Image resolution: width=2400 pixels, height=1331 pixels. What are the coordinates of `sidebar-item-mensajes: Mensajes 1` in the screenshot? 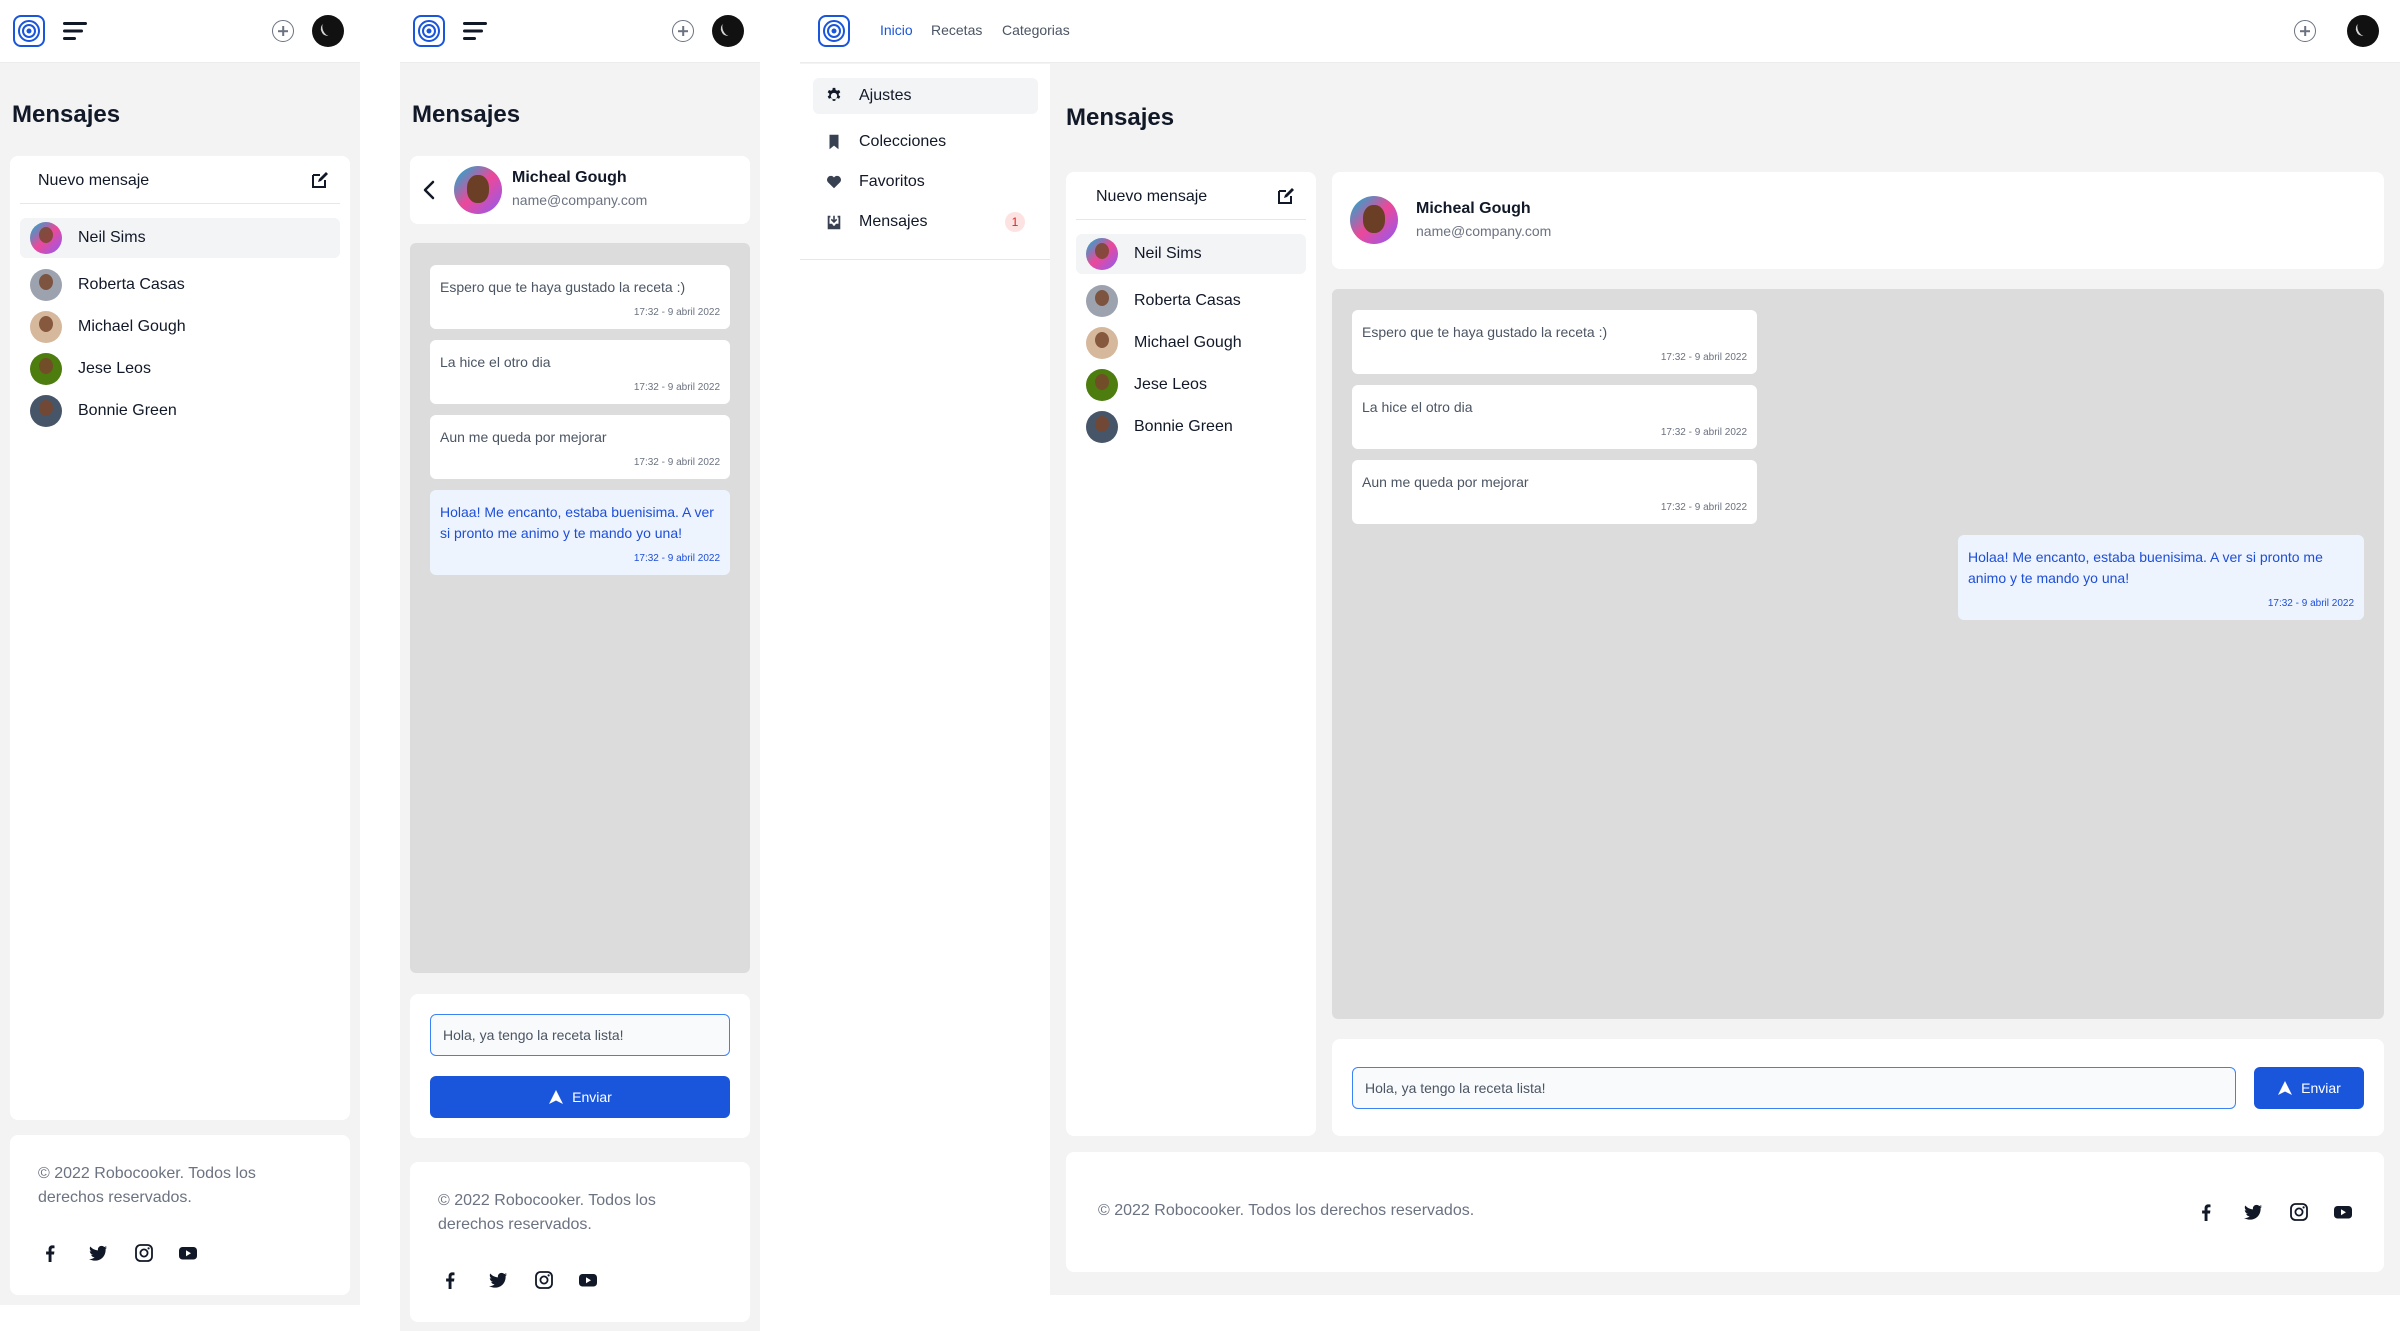 It's located at (925, 222).